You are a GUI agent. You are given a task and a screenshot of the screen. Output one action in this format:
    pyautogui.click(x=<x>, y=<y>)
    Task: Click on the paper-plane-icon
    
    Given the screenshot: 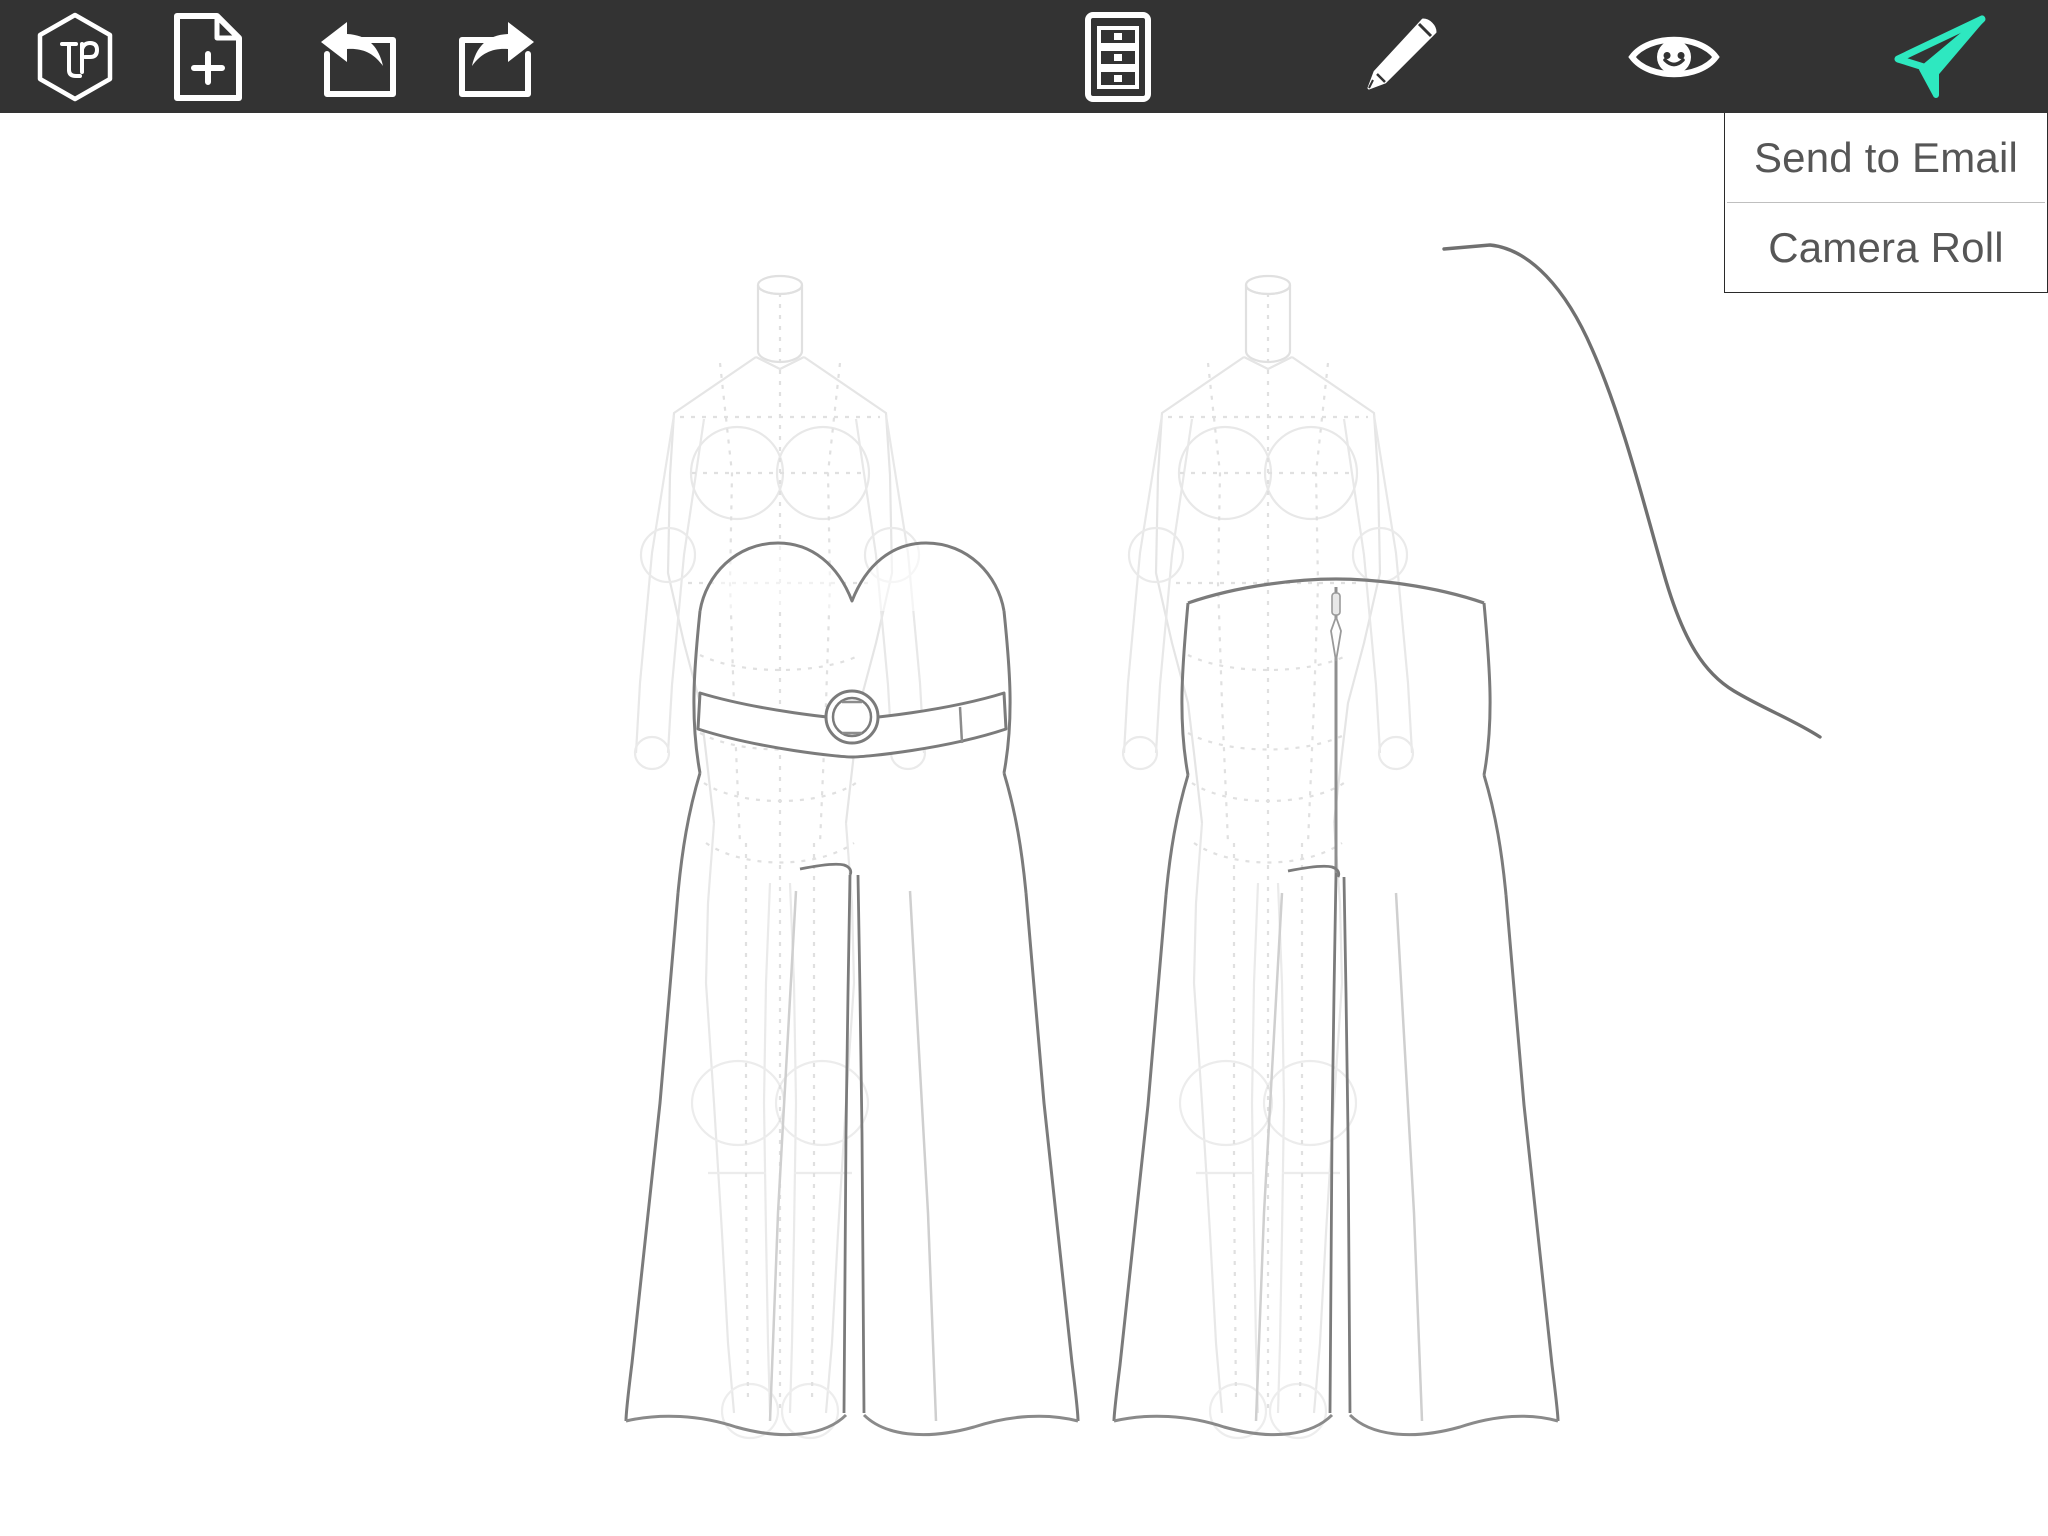 What is the action you would take?
    pyautogui.click(x=1940, y=56)
    